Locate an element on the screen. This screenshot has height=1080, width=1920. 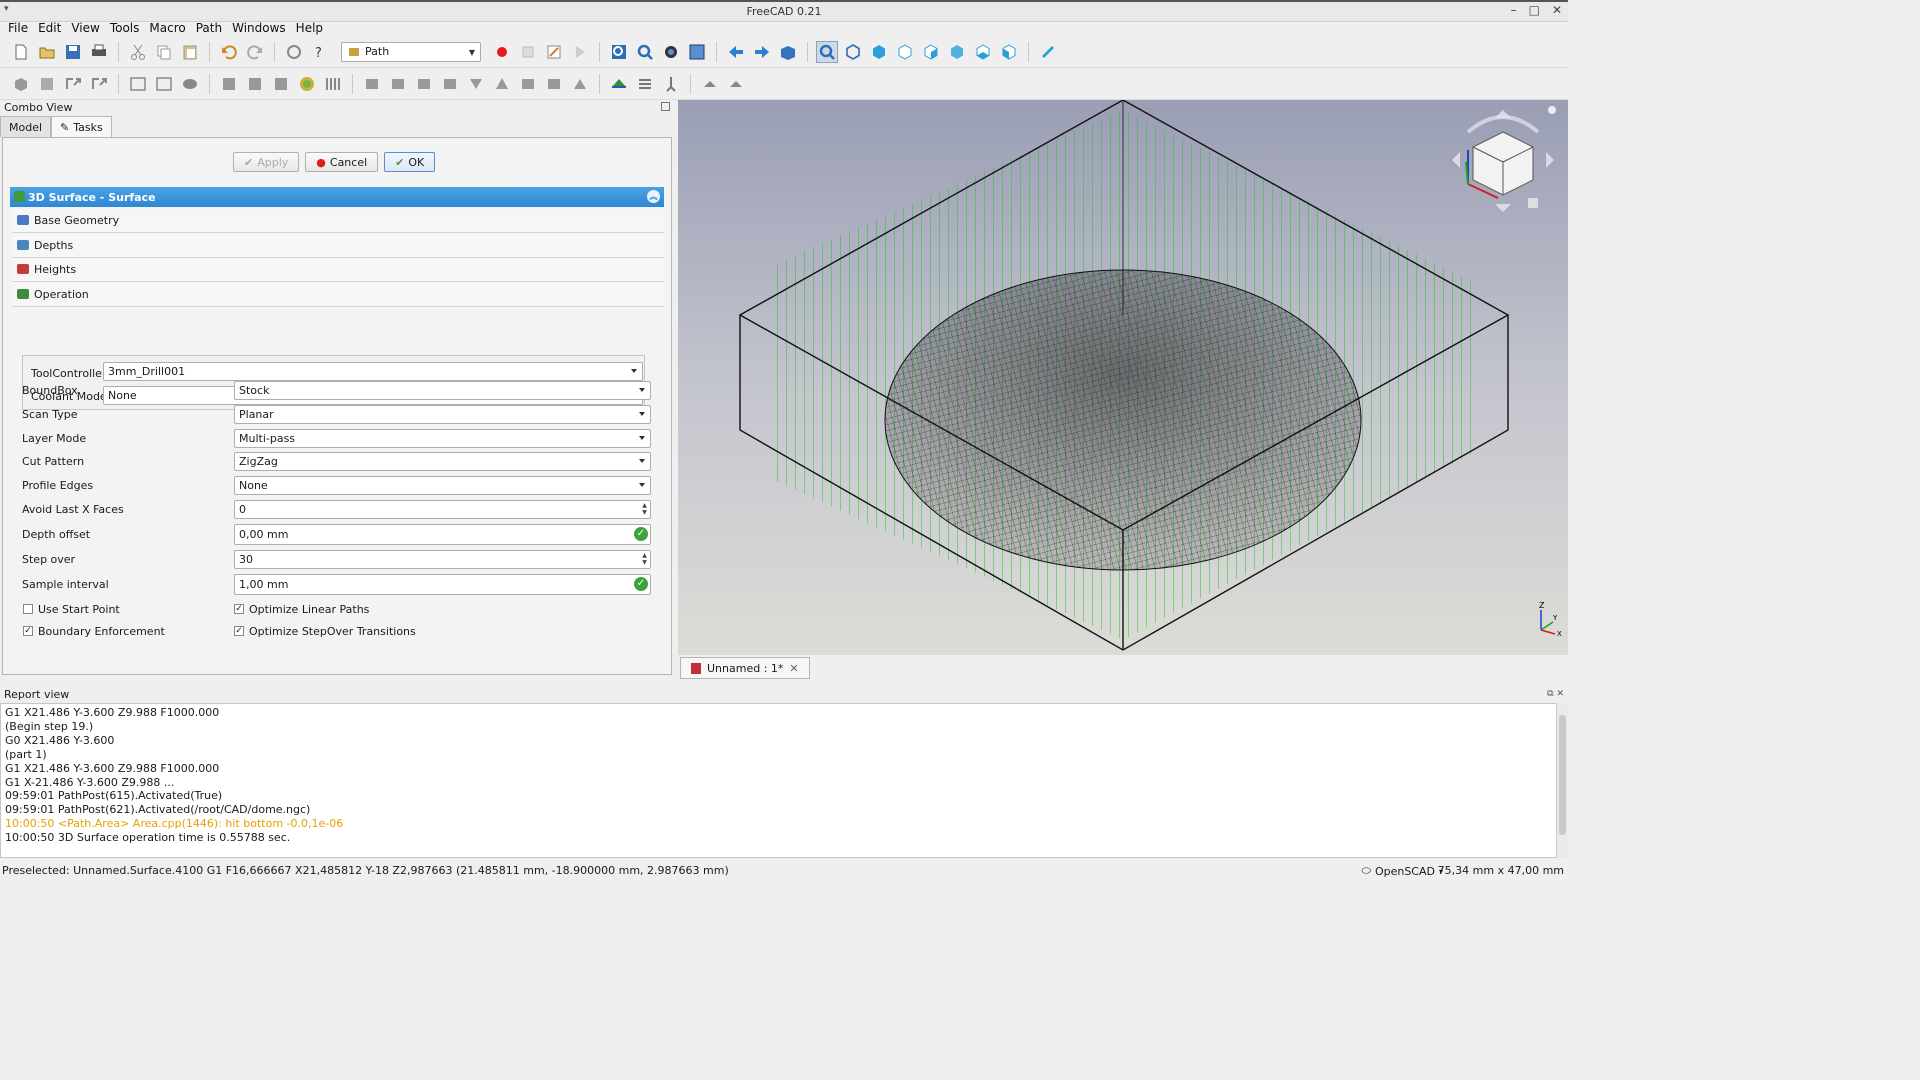
section-depths: Depths is located at coordinates (338, 246).